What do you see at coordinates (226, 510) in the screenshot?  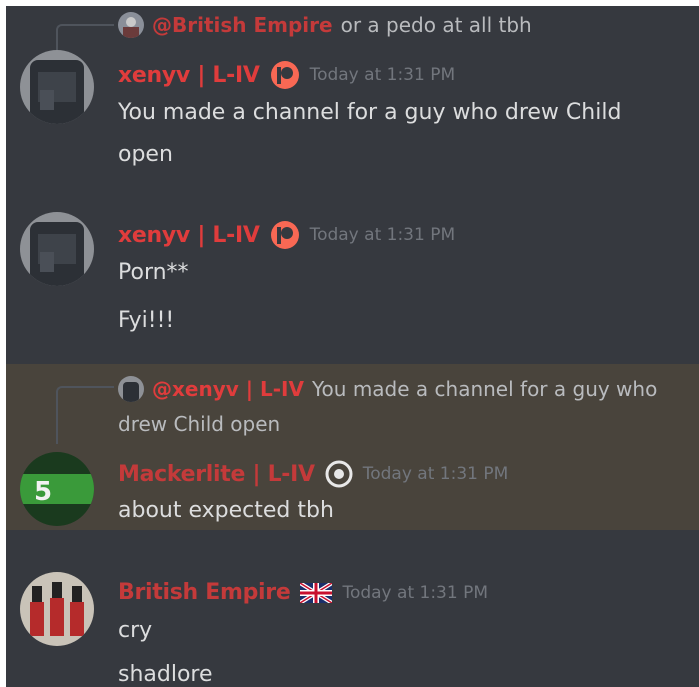 I see `message-text: about expected tbh` at bounding box center [226, 510].